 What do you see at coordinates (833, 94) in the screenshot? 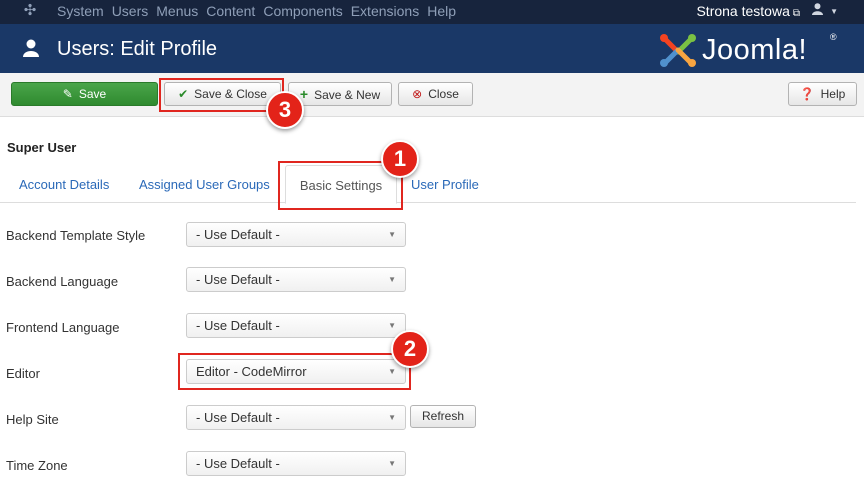
I see `help-button-label: Help` at bounding box center [833, 94].